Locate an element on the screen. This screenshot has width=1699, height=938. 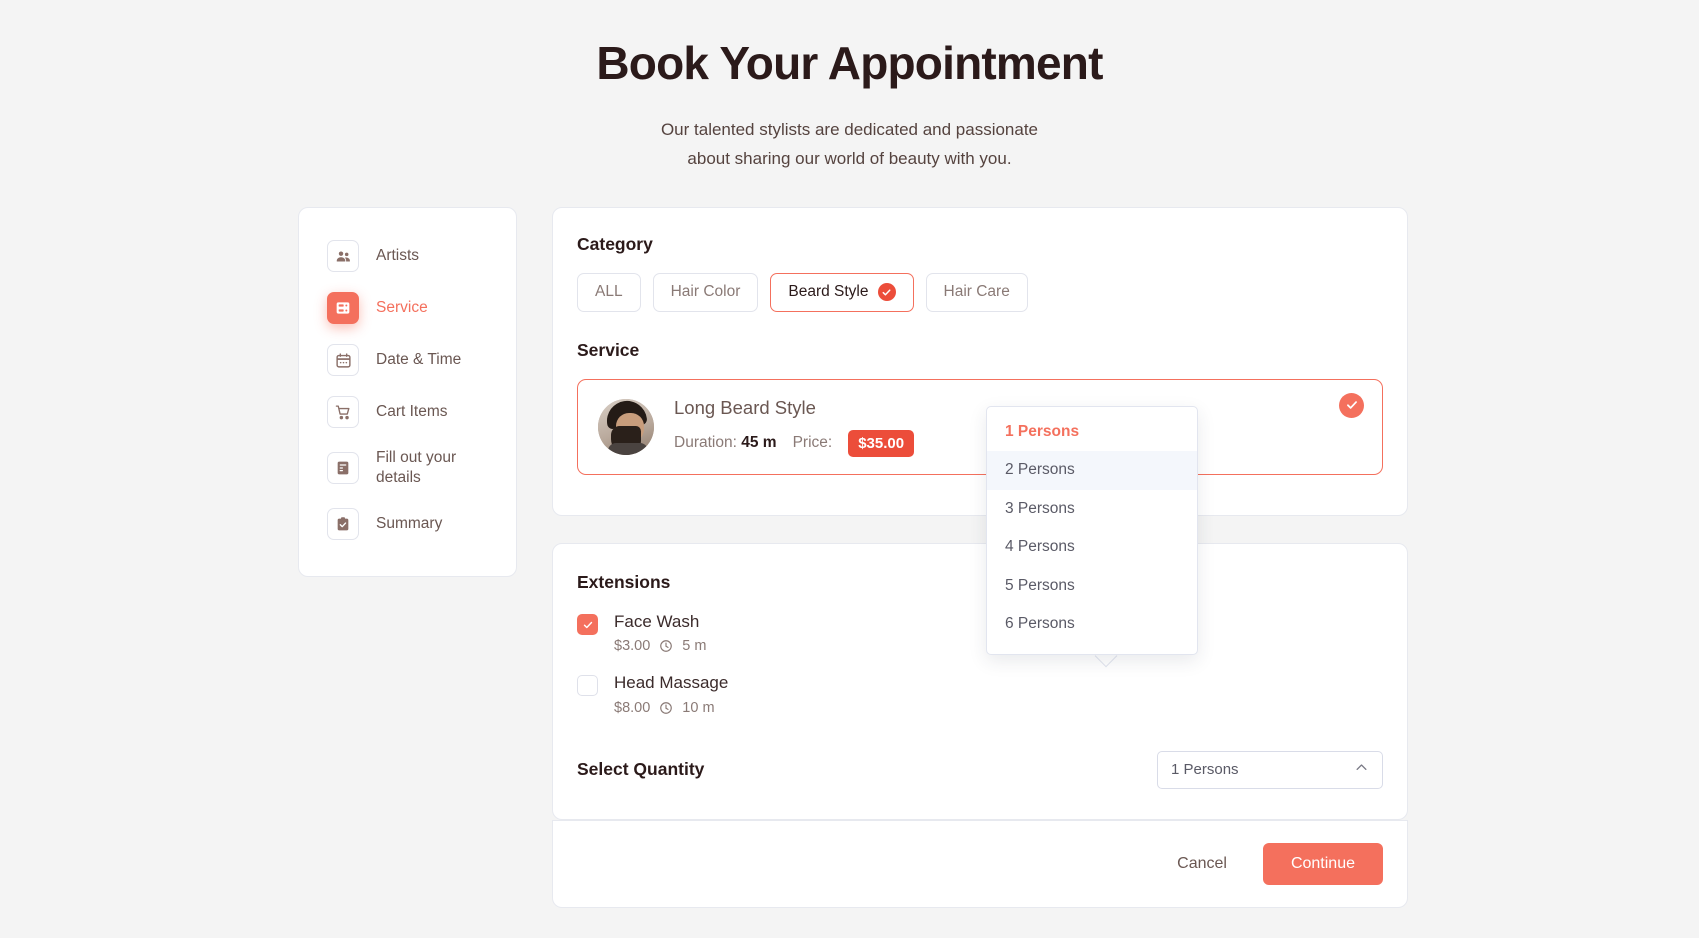
continue-button: Continue is located at coordinates (1322, 863).